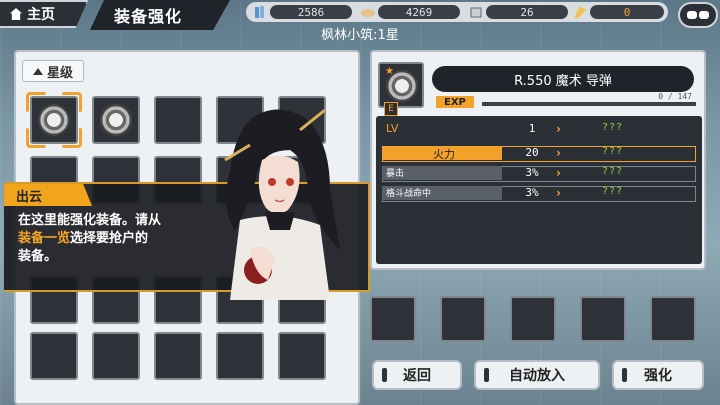  I want to click on auto-fill-button: 自动放入, so click(537, 375).